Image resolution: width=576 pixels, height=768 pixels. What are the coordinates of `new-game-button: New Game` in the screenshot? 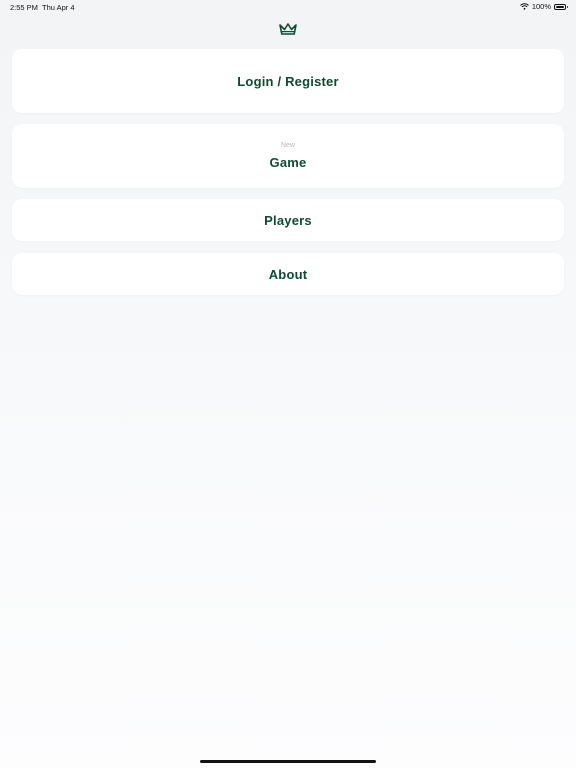 It's located at (288, 156).